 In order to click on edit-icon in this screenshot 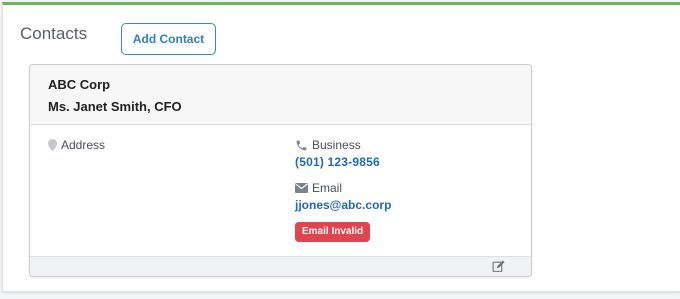, I will do `click(498, 266)`.